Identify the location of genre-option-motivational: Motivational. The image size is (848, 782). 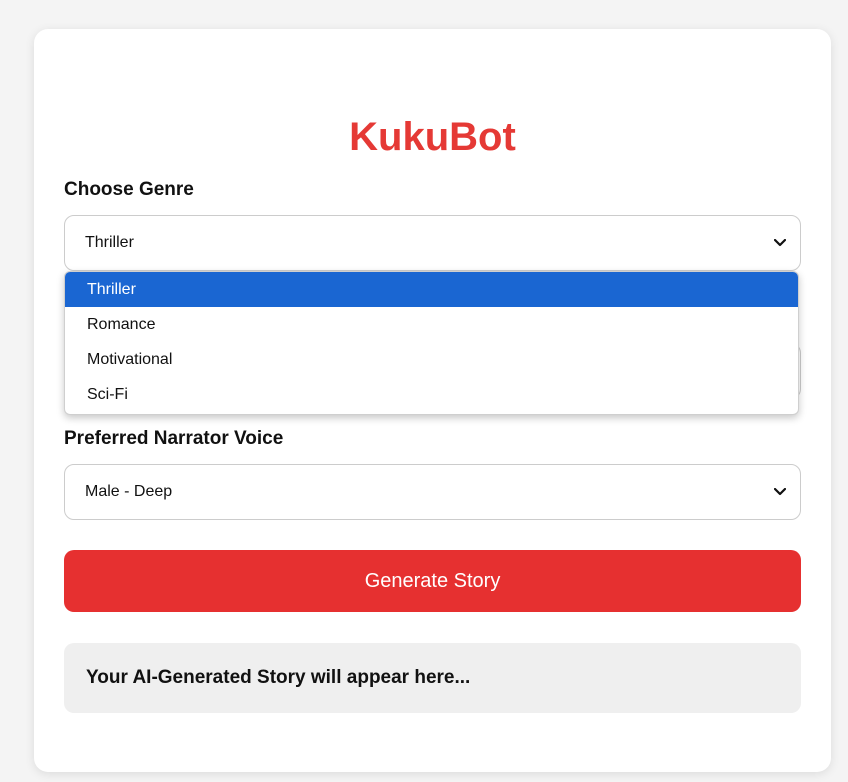
(431, 359).